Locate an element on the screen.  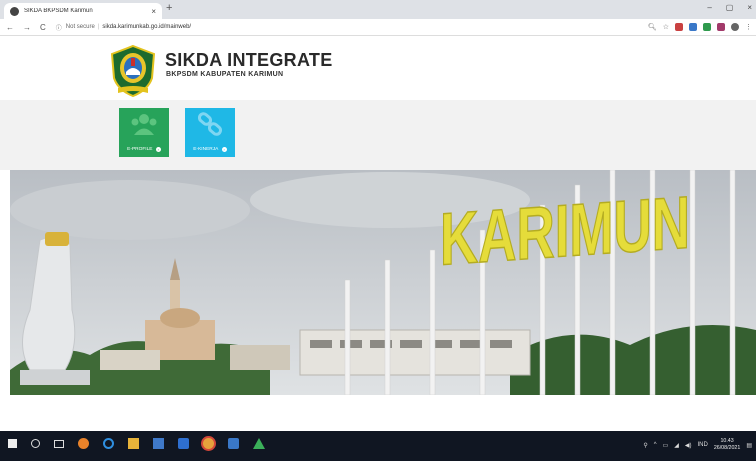
taskbar-apps is located at coordinates (136, 443).